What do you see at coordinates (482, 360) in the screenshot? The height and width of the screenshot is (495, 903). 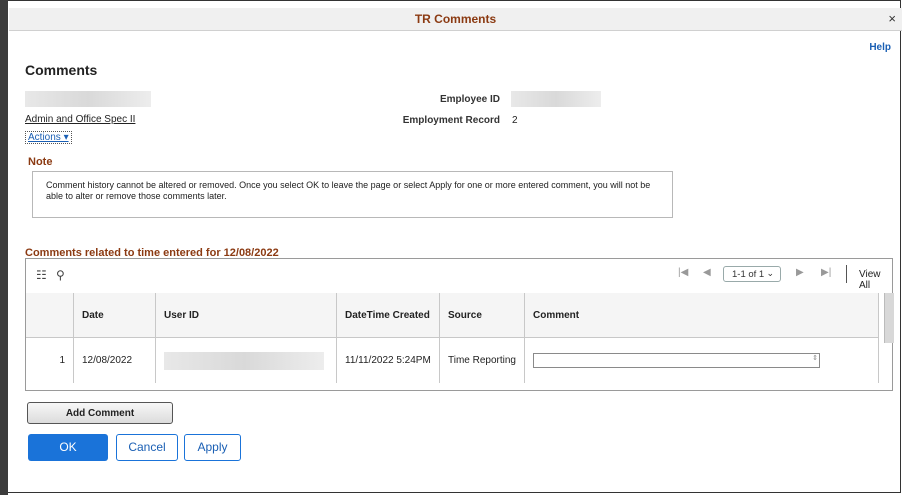 I see `source-cell: Time Reporting` at bounding box center [482, 360].